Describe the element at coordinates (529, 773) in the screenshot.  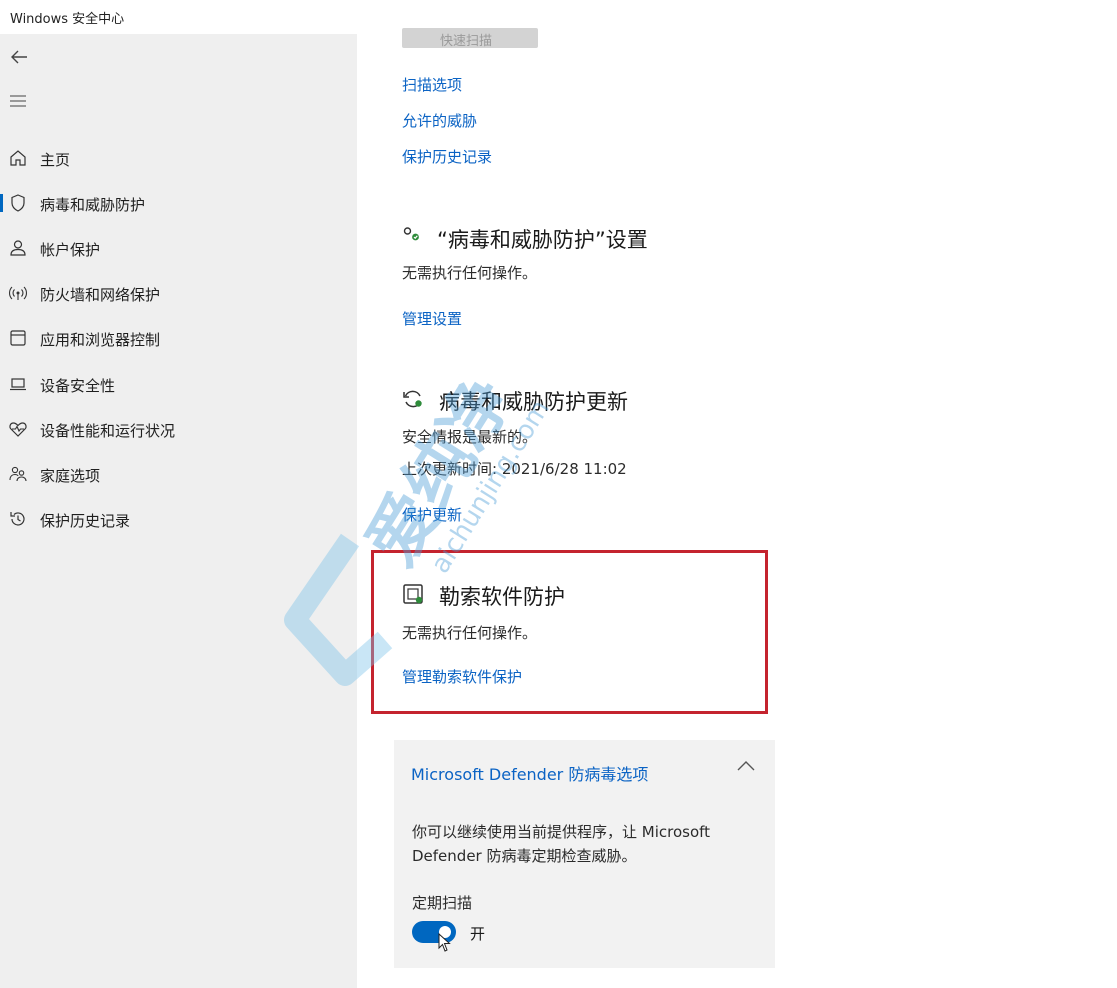
I see `defender-card-title: Microsoft Defender 防病毒选项` at that location.